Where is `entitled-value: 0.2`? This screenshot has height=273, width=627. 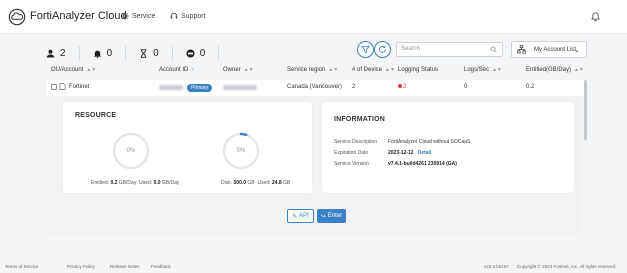 entitled-value: 0.2 is located at coordinates (114, 183).